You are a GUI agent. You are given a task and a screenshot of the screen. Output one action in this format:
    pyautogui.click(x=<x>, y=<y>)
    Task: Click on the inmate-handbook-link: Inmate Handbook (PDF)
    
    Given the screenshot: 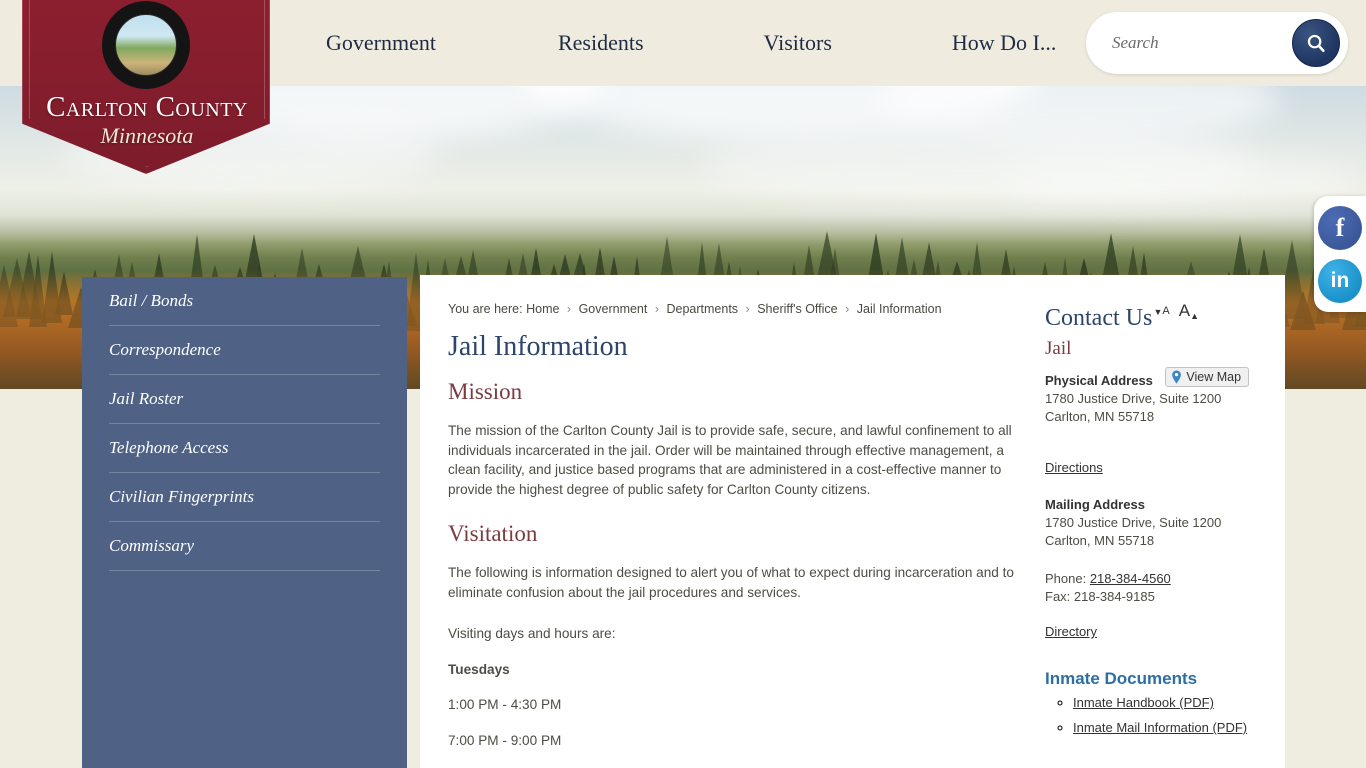 What is the action you would take?
    pyautogui.click(x=1143, y=702)
    